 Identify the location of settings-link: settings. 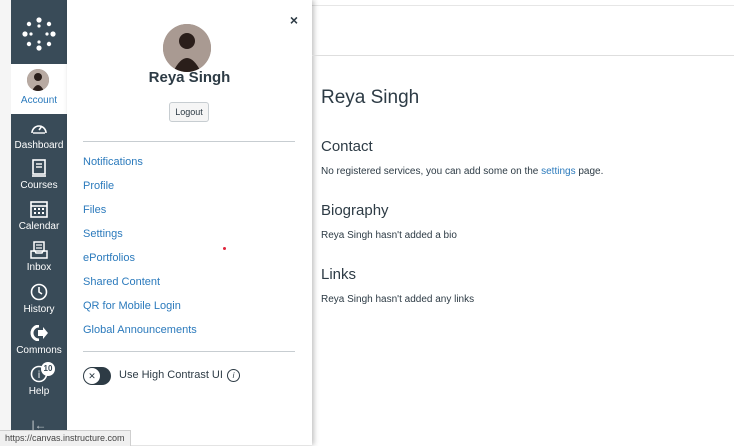
(558, 171).